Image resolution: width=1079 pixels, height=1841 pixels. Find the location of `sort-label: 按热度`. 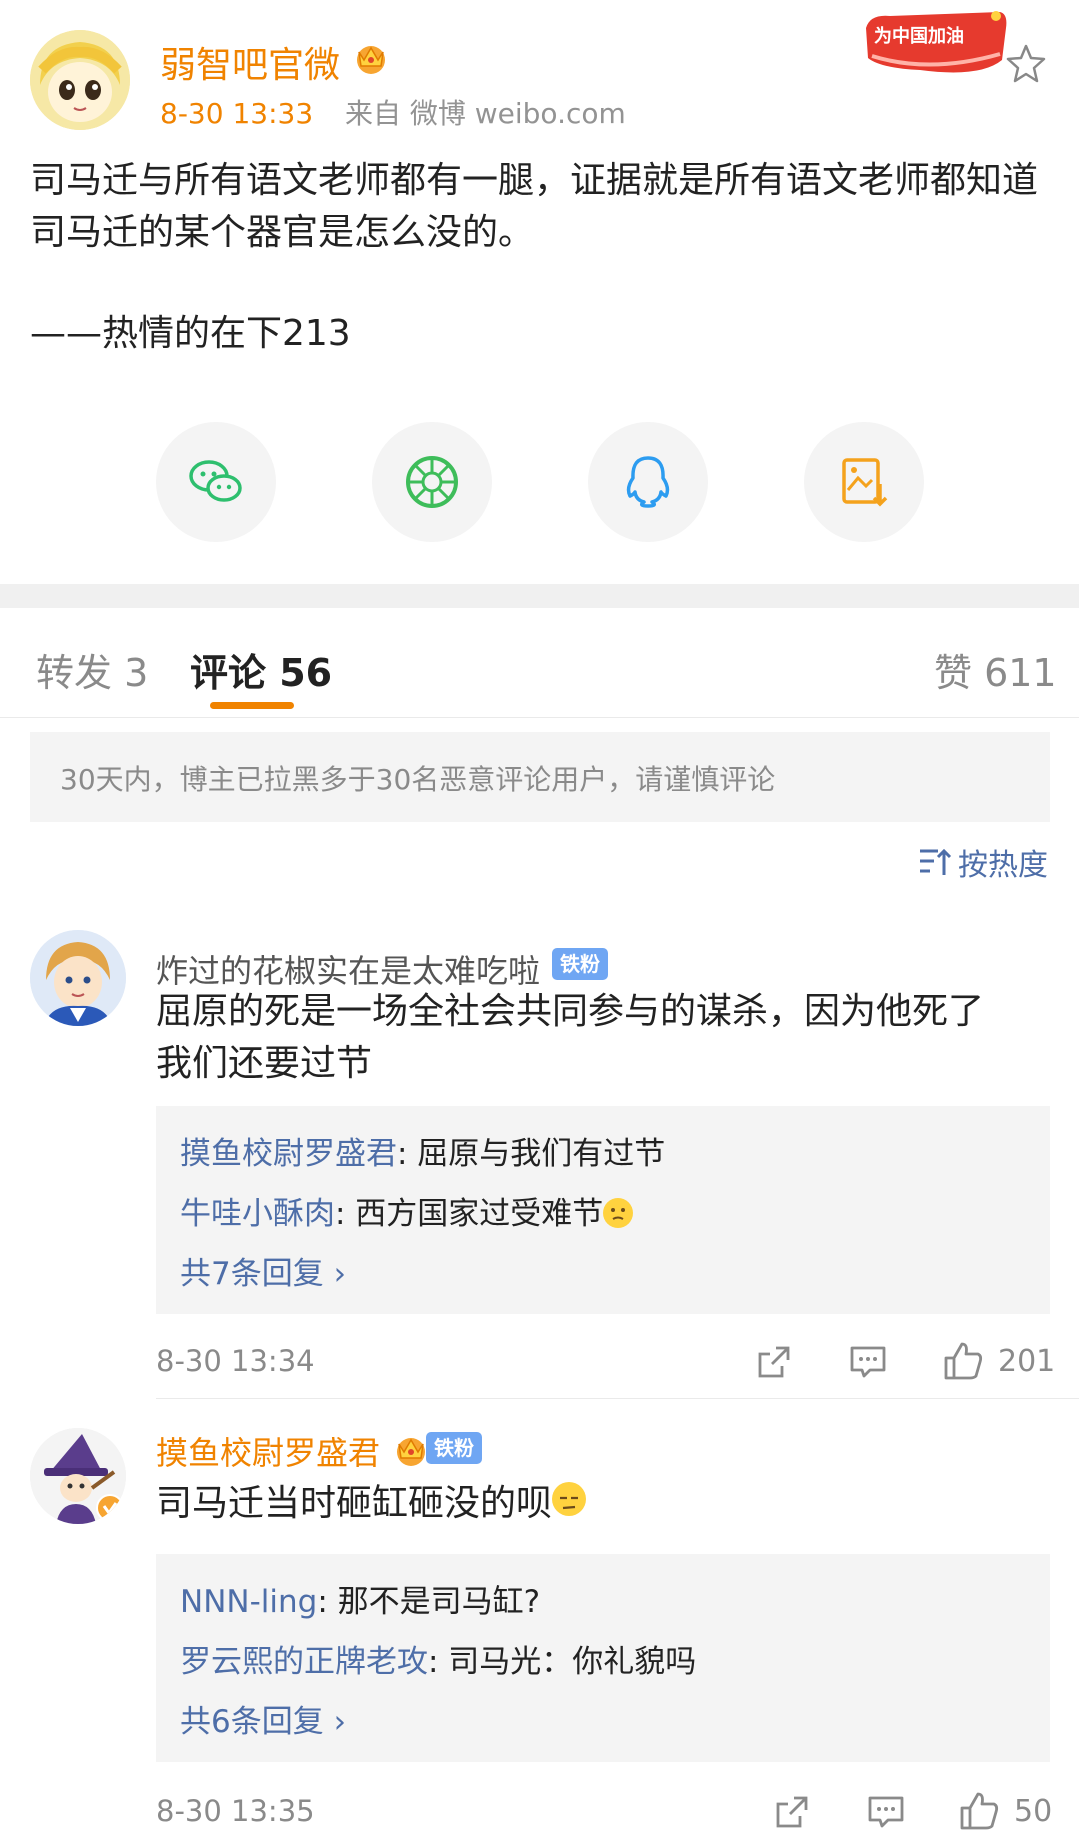

sort-label: 按热度 is located at coordinates (1003, 865).